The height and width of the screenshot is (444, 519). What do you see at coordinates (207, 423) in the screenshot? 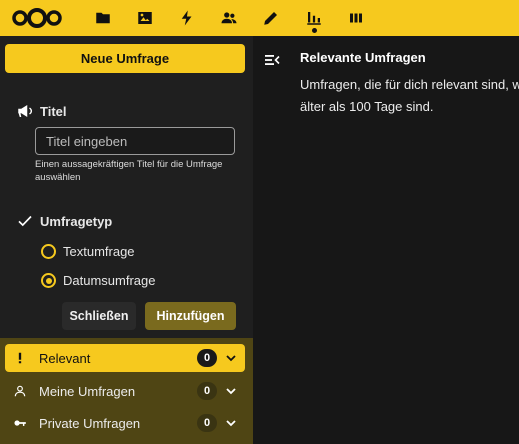
I see `nav-item-private-polls-count: 0` at bounding box center [207, 423].